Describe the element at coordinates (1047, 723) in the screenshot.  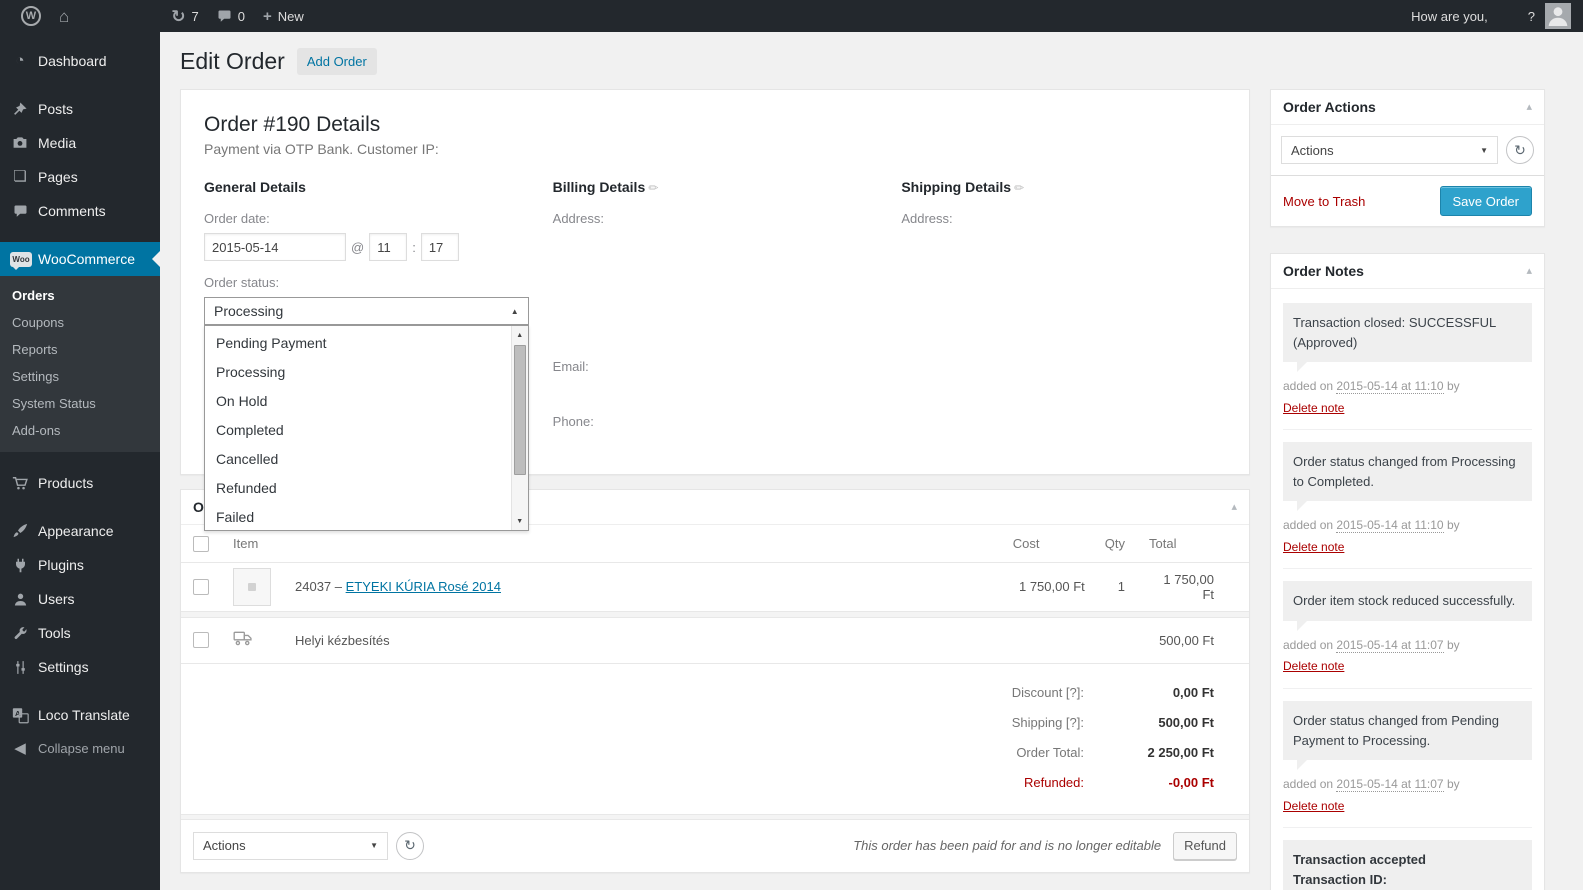
I see `total-label: Shipping [?]:` at that location.